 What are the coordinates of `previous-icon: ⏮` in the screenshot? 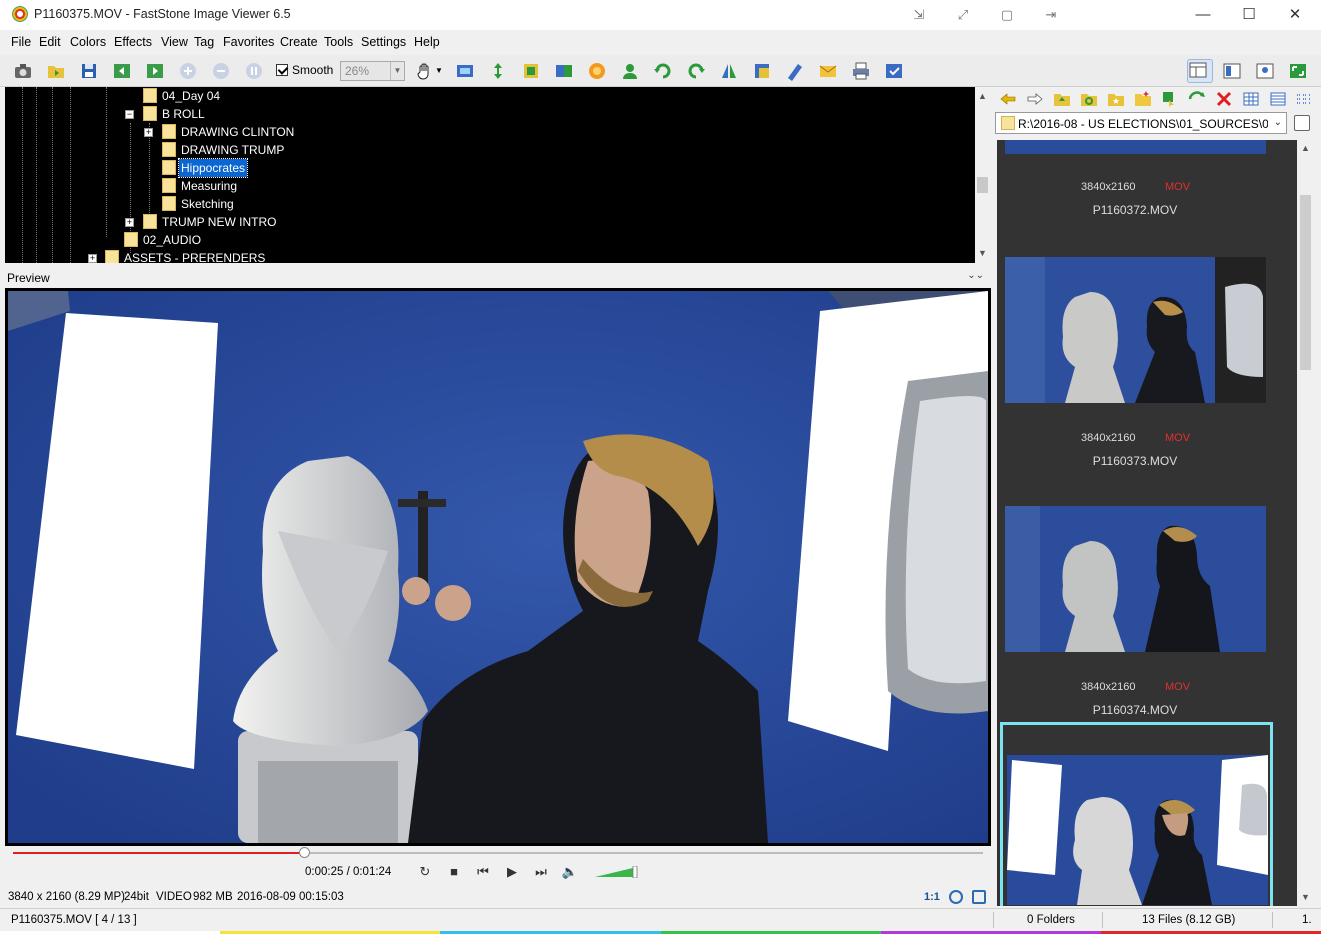 It's located at (483, 872).